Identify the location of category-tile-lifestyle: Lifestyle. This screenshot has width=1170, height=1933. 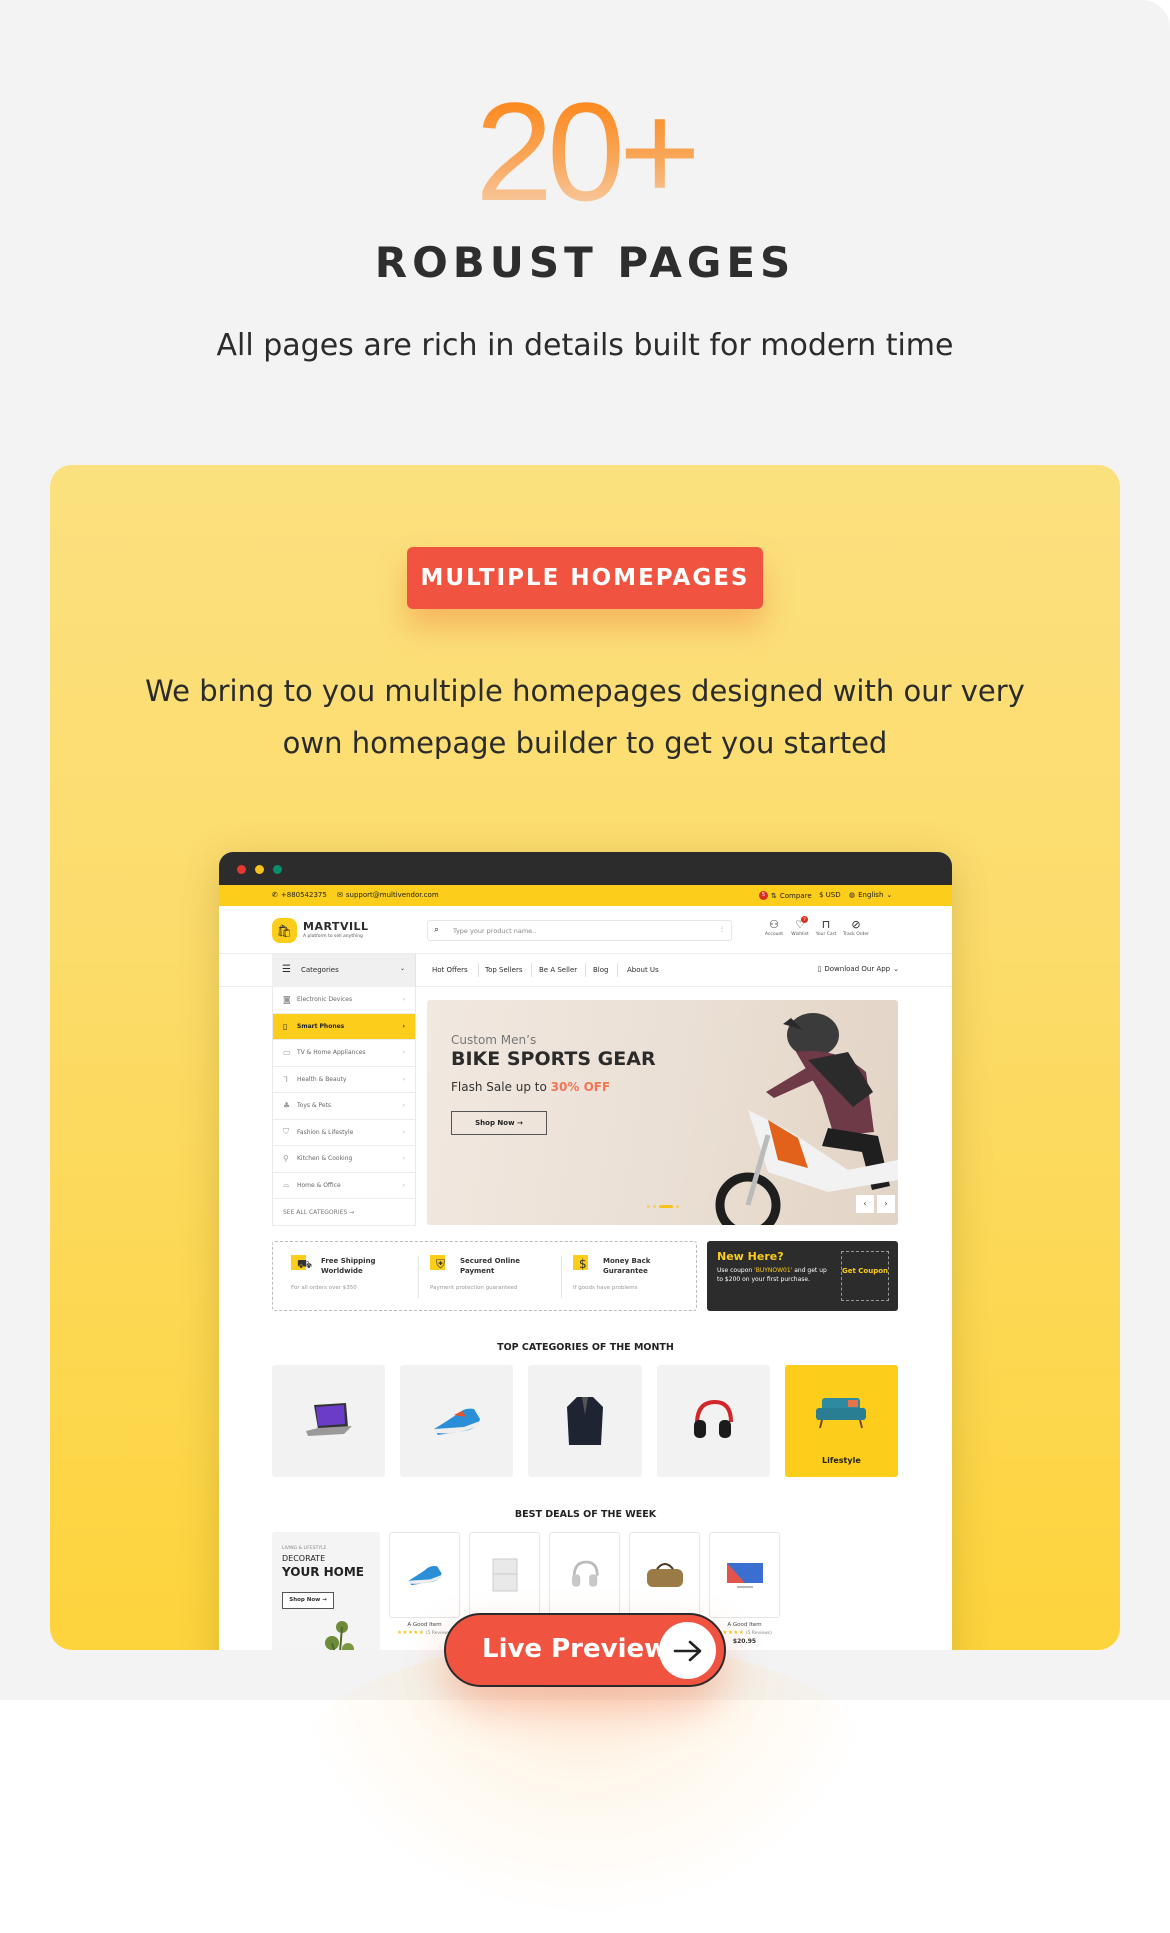
(841, 1421).